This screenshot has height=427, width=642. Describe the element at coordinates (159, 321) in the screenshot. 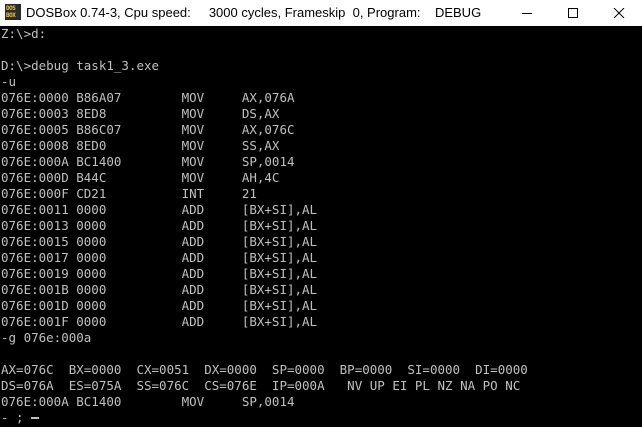

I see `terminal-line: 076E:001F 0000 ADD [BX+SI],AL` at that location.